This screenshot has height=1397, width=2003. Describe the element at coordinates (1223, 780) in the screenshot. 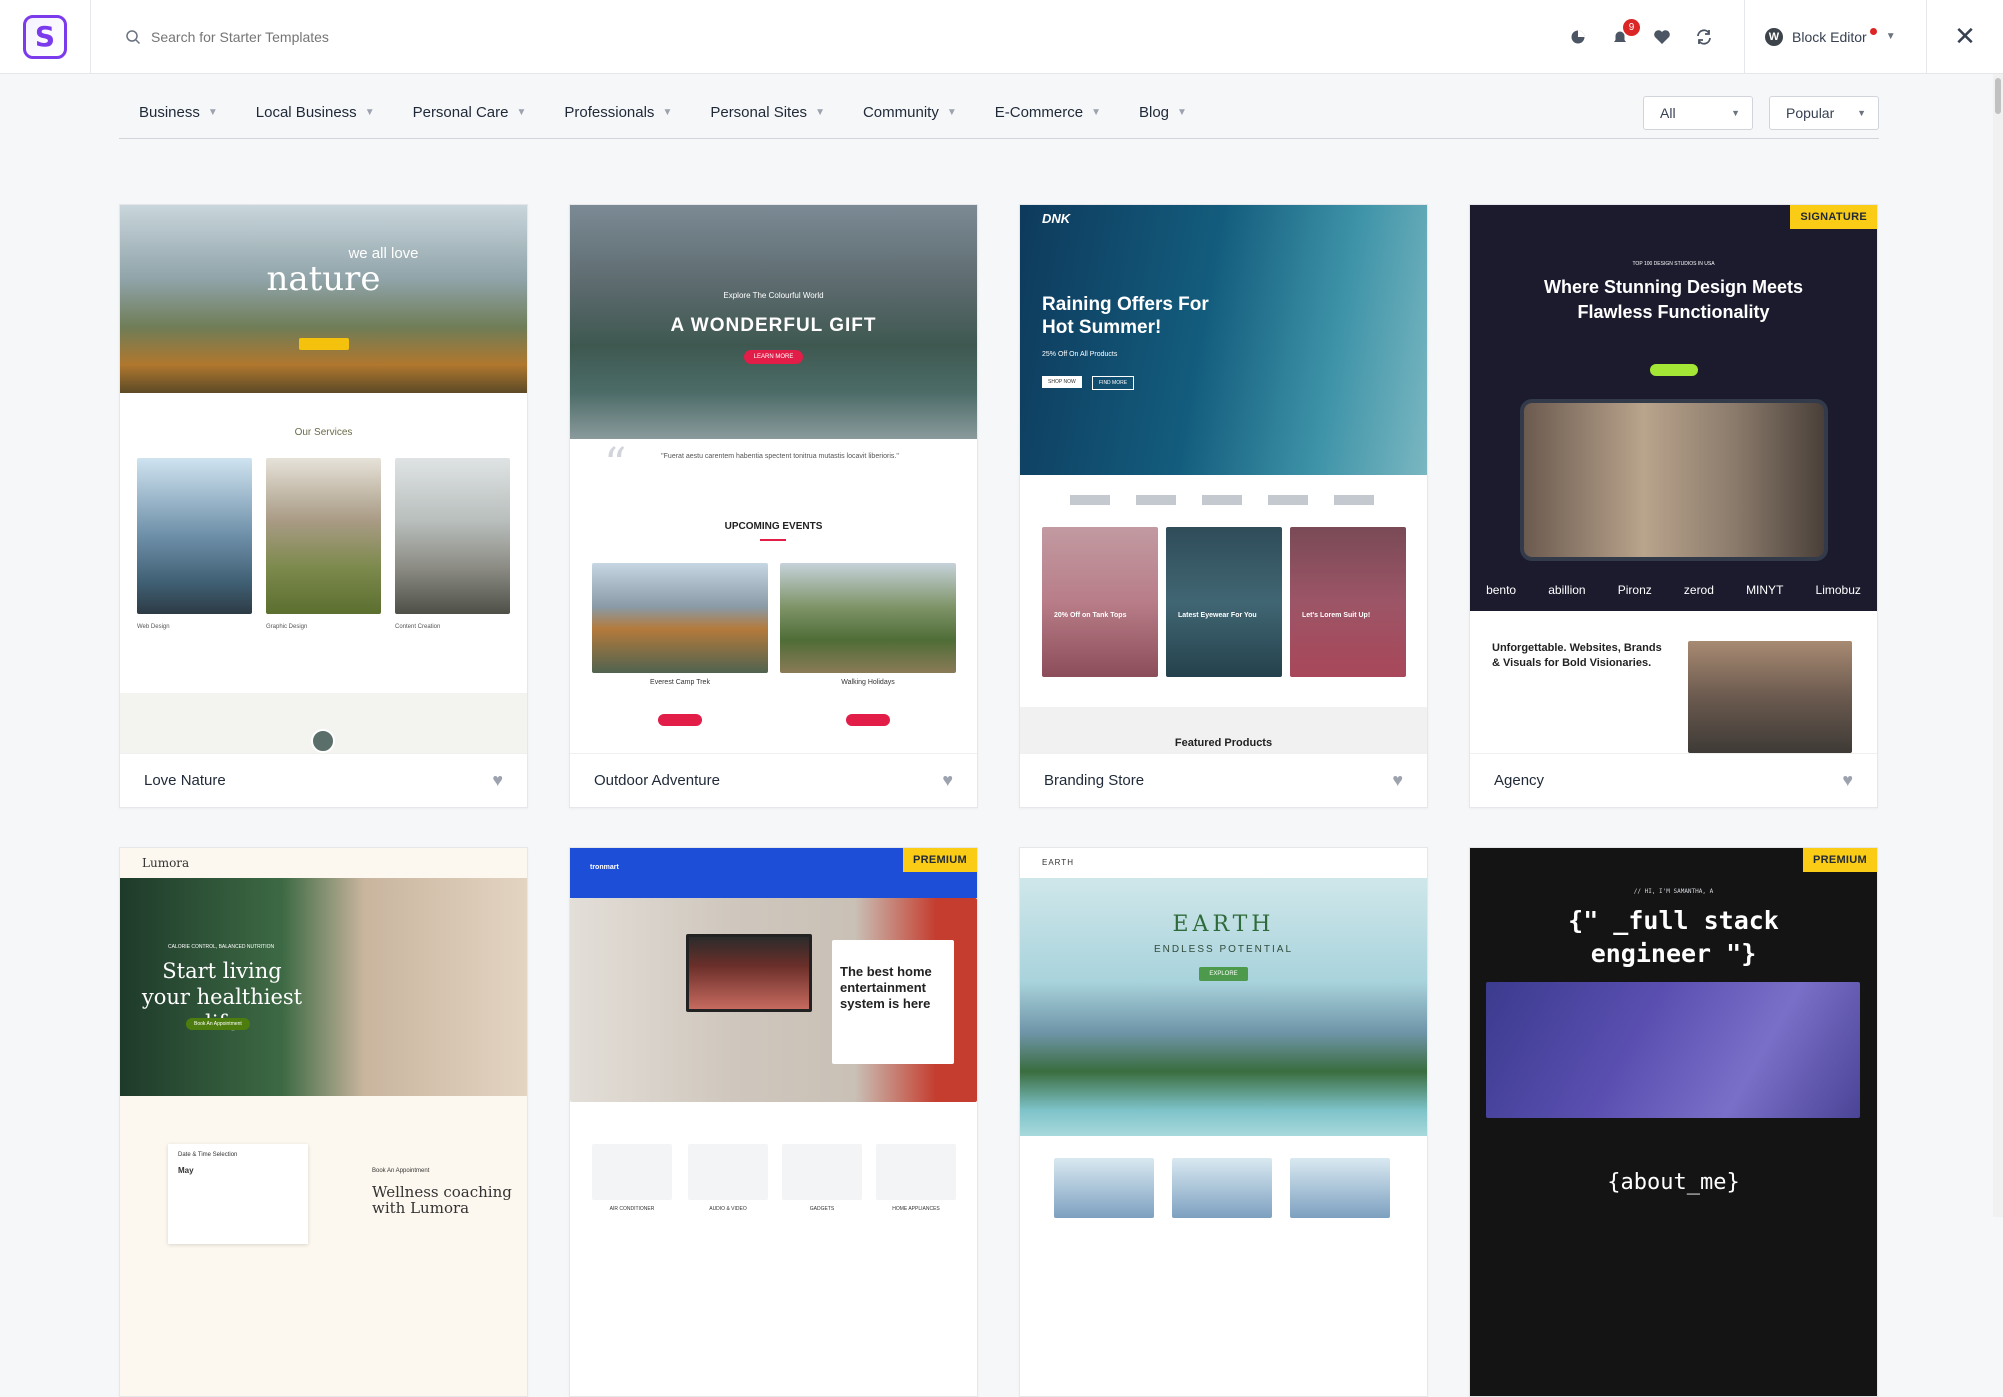

I see `card-footer: Branding Store ♥` at that location.